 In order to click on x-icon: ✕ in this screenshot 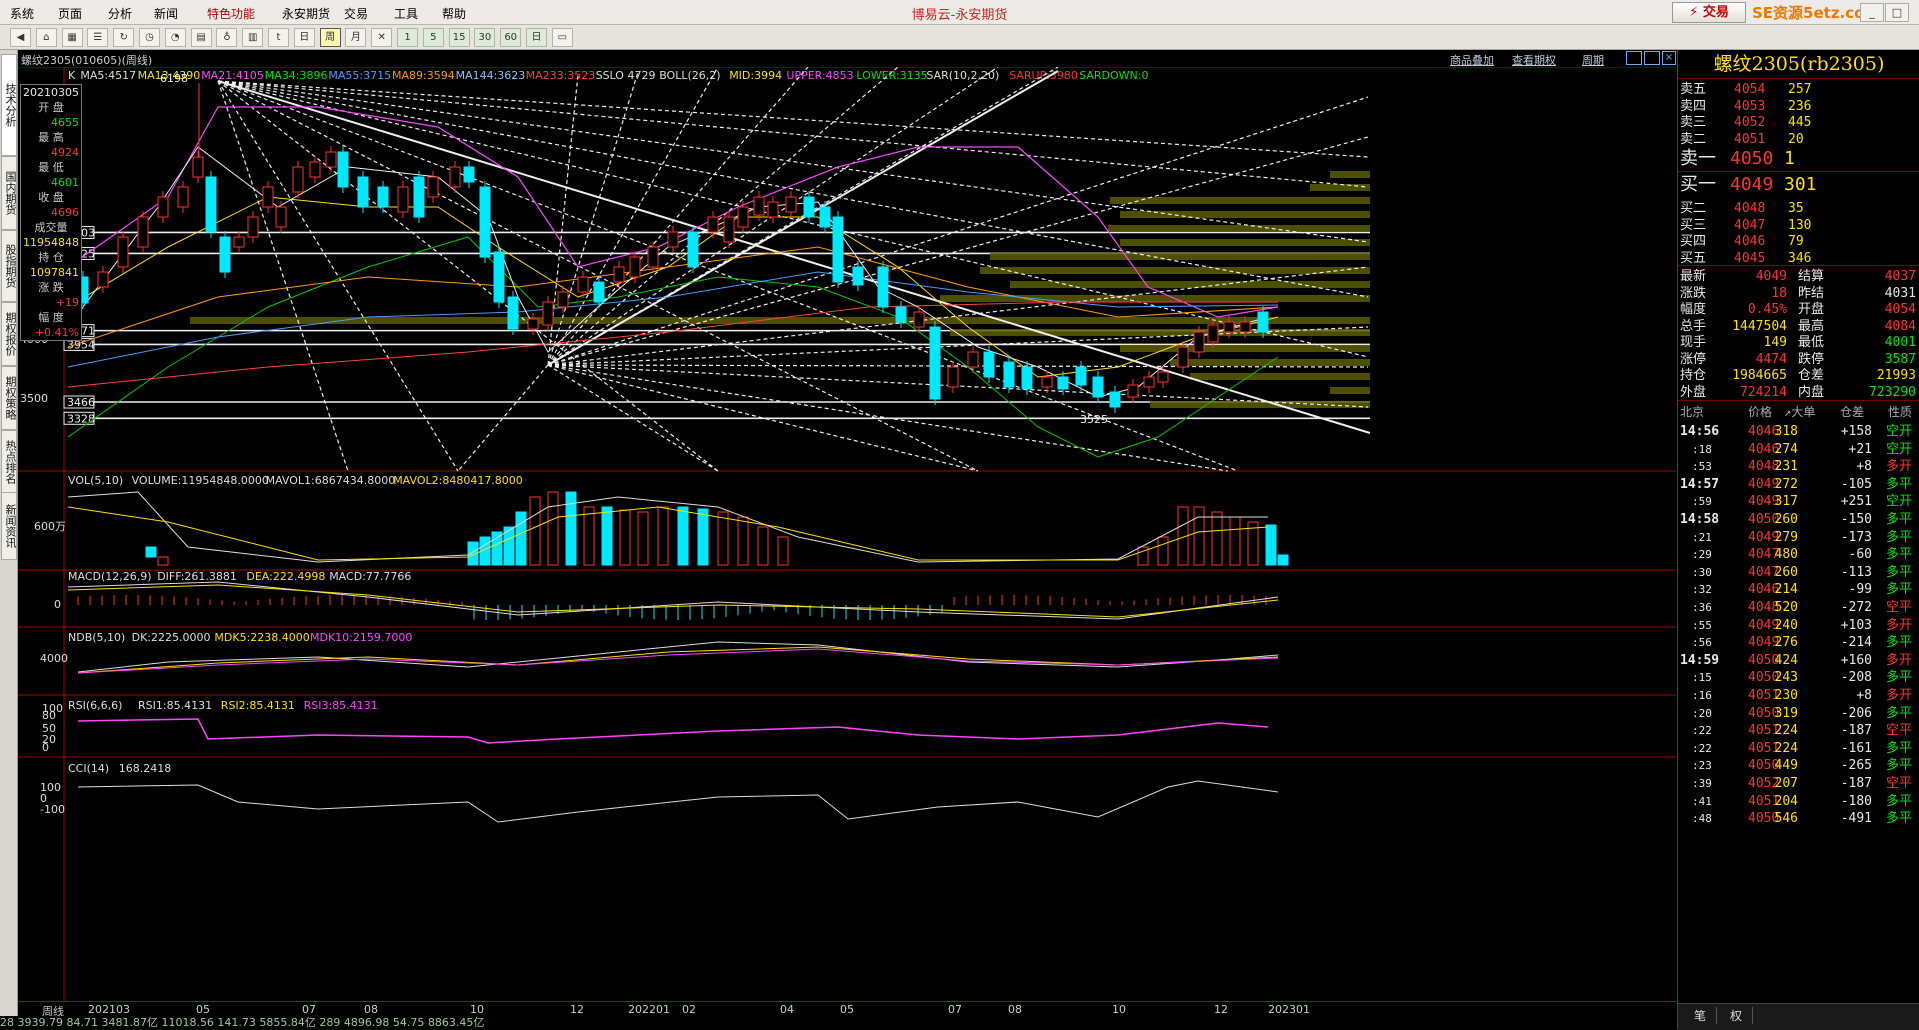, I will do `click(382, 37)`.